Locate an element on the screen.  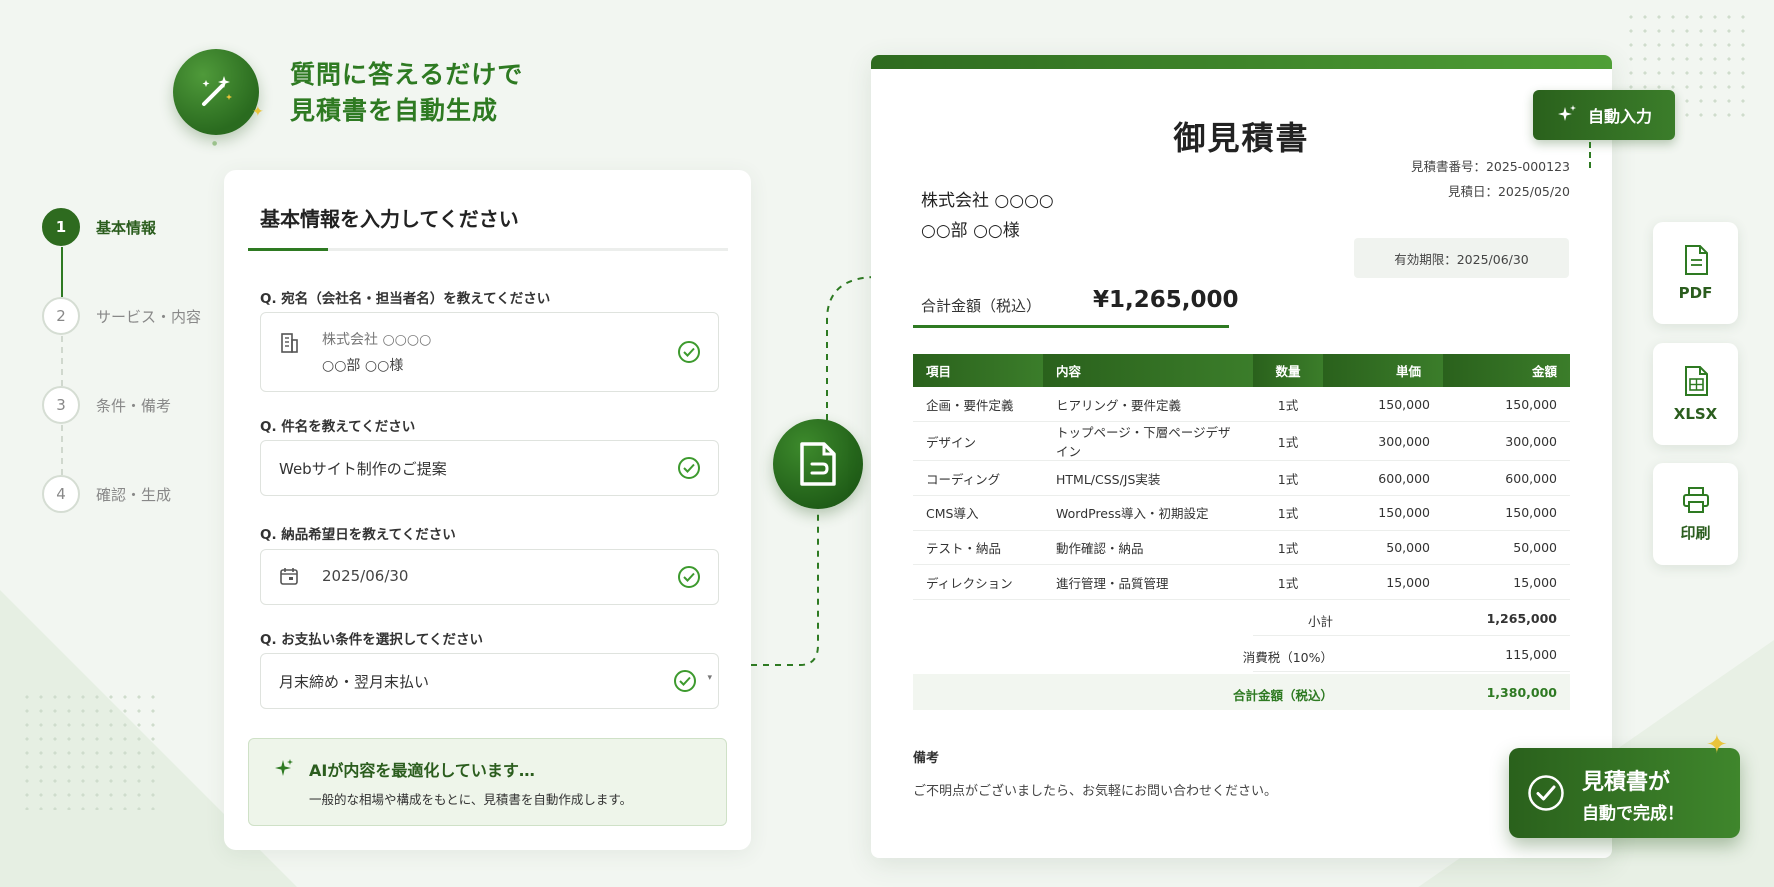
validity-date: 有効期限：2025/06/30 is located at coordinates (1461, 258).